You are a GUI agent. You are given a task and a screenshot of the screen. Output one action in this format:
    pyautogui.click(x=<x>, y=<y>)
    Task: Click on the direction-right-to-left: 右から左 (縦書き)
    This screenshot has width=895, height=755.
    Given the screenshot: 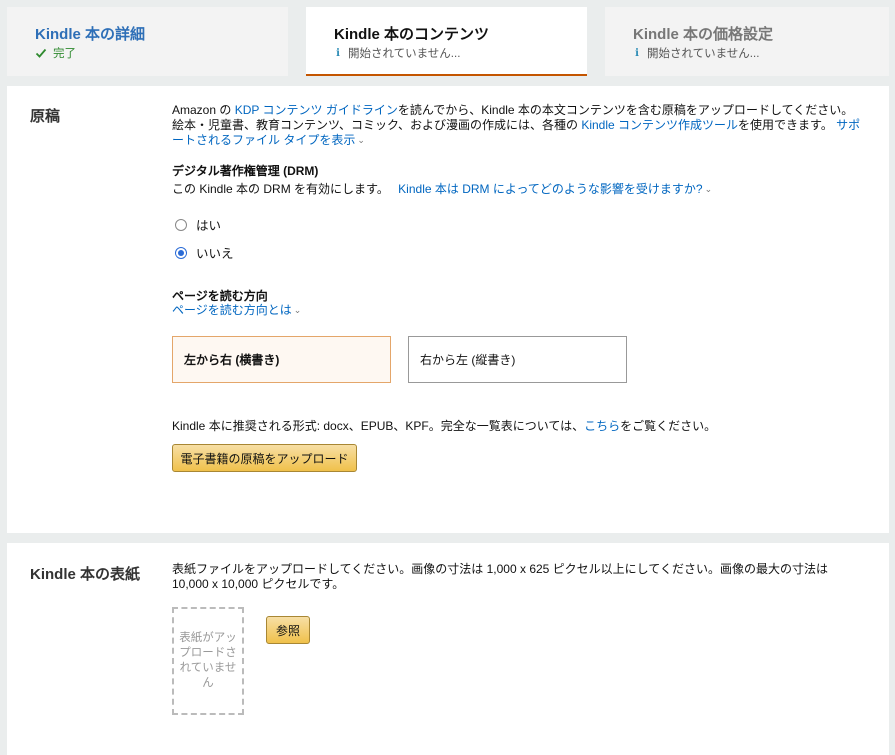 What is the action you would take?
    pyautogui.click(x=517, y=359)
    